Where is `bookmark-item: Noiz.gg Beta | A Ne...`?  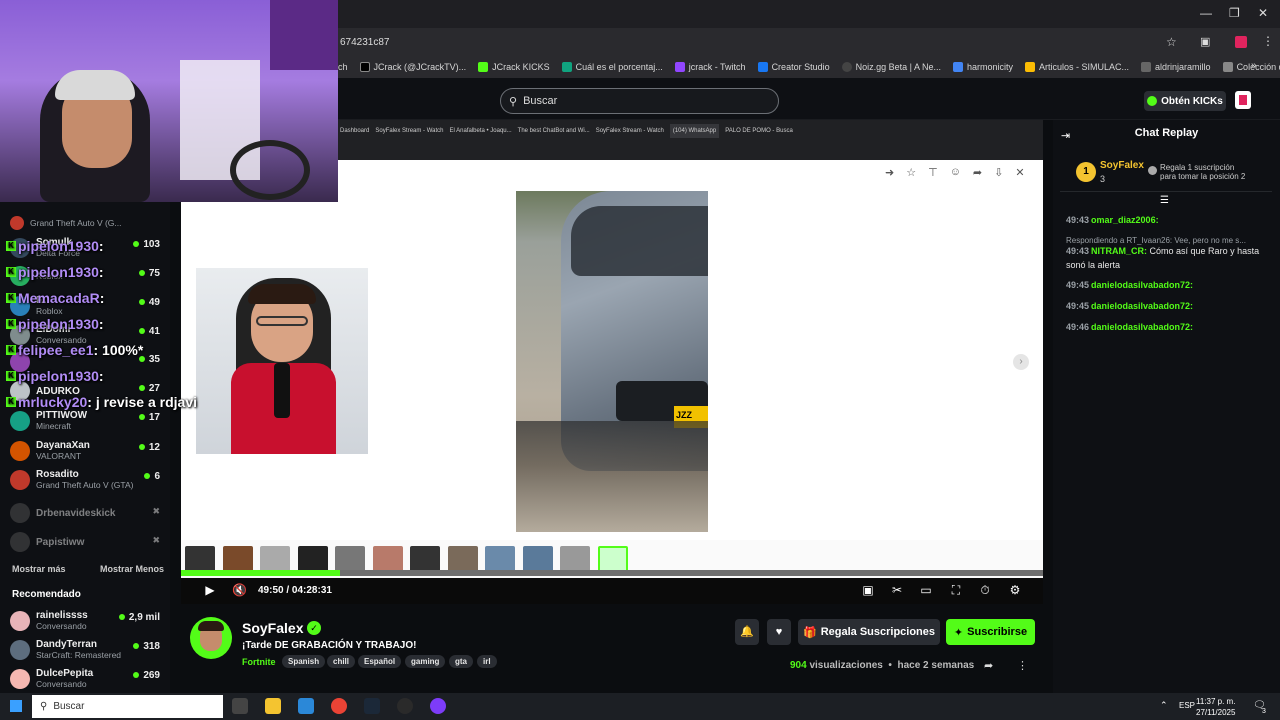
bookmark-item: Noiz.gg Beta | A Ne... is located at coordinates (891, 67).